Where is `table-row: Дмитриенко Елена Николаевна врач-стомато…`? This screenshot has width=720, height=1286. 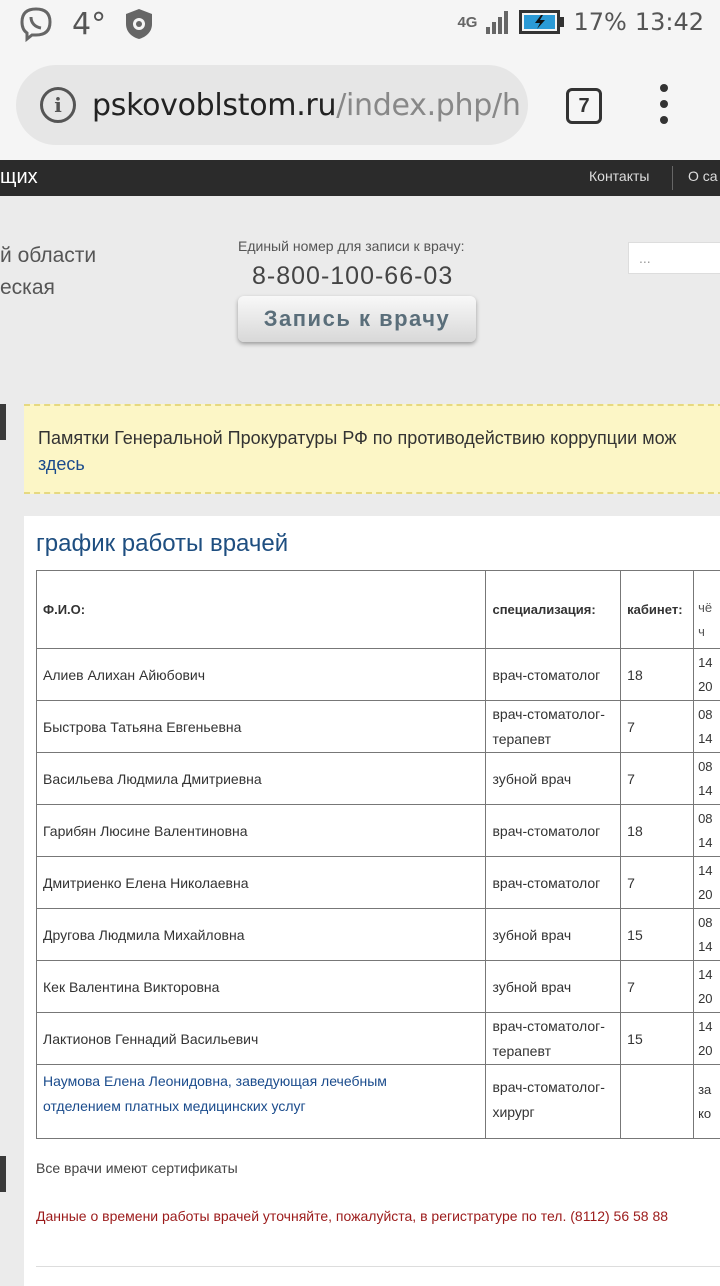
table-row: Дмитриенко Елена Николаевна врач-стомато… is located at coordinates (378, 883).